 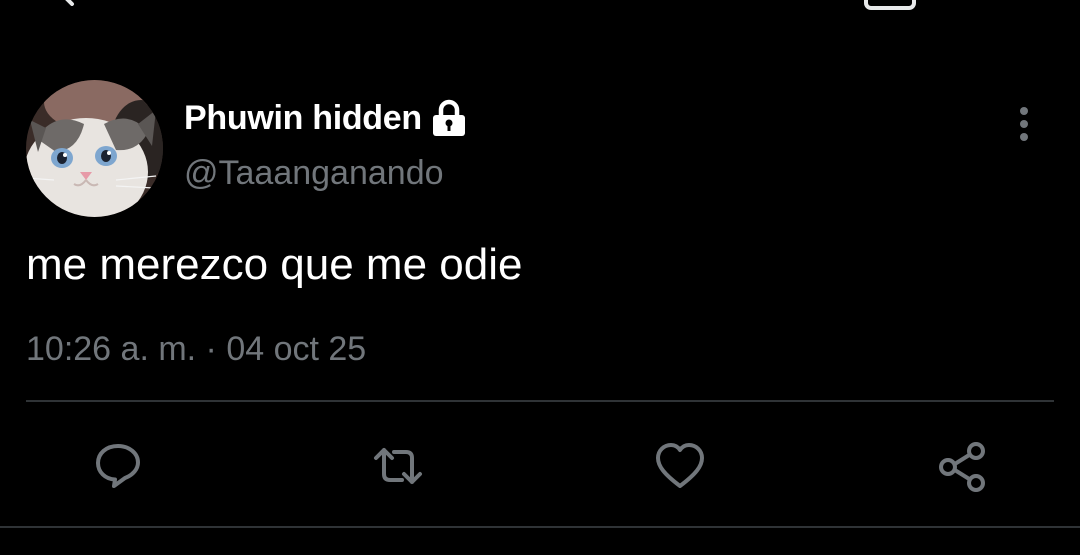 What do you see at coordinates (314, 173) in the screenshot?
I see `author-handle: @Taaanganando` at bounding box center [314, 173].